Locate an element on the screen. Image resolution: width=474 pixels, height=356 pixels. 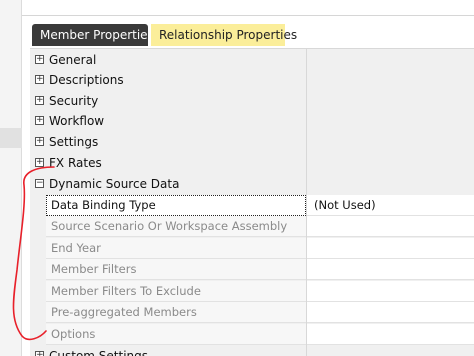
category-dynamic-source-data: − Dynamic Source Data is located at coordinates (252, 184).